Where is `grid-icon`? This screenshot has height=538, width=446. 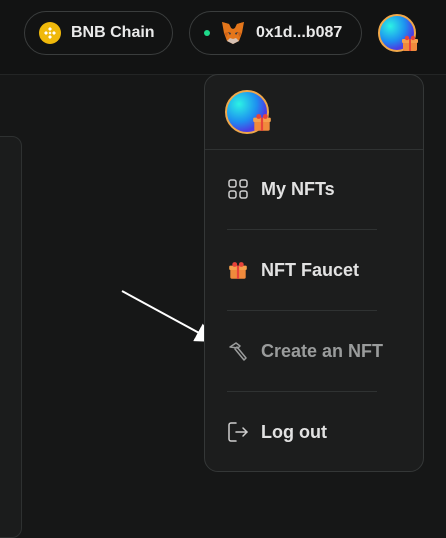 grid-icon is located at coordinates (238, 189).